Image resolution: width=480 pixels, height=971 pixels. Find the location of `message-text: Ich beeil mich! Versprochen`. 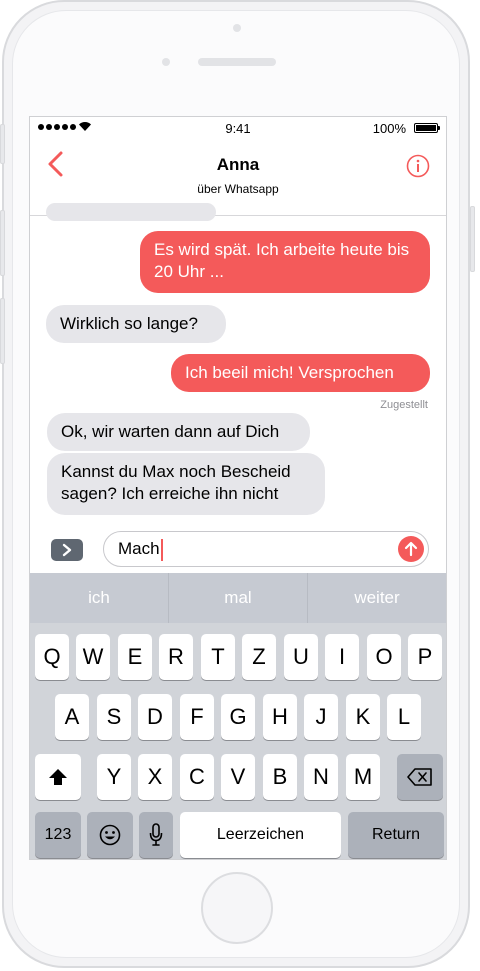

message-text: Ich beeil mich! Versprochen is located at coordinates (289, 372).